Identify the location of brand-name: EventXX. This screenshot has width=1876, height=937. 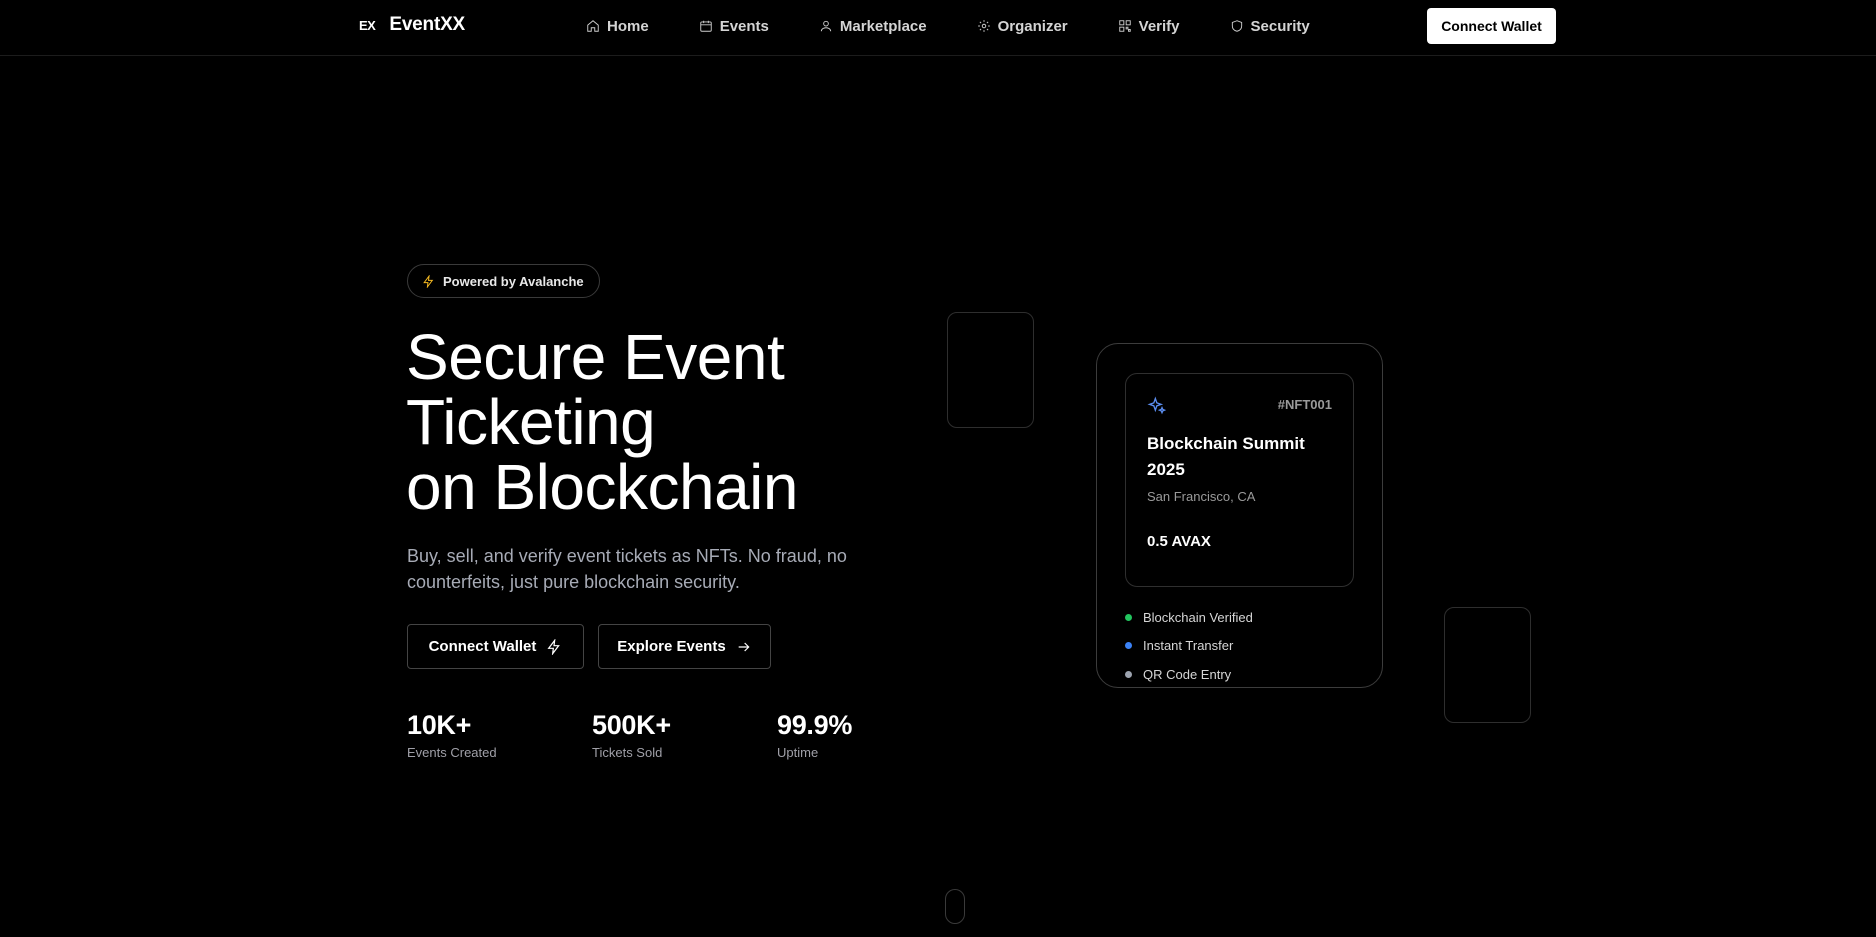
(427, 24).